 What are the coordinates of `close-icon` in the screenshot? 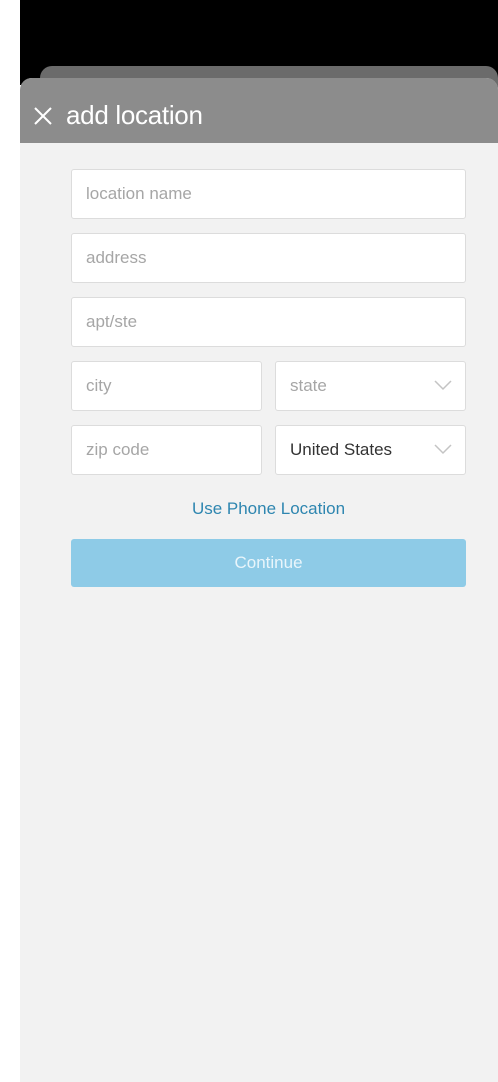 It's located at (43, 116).